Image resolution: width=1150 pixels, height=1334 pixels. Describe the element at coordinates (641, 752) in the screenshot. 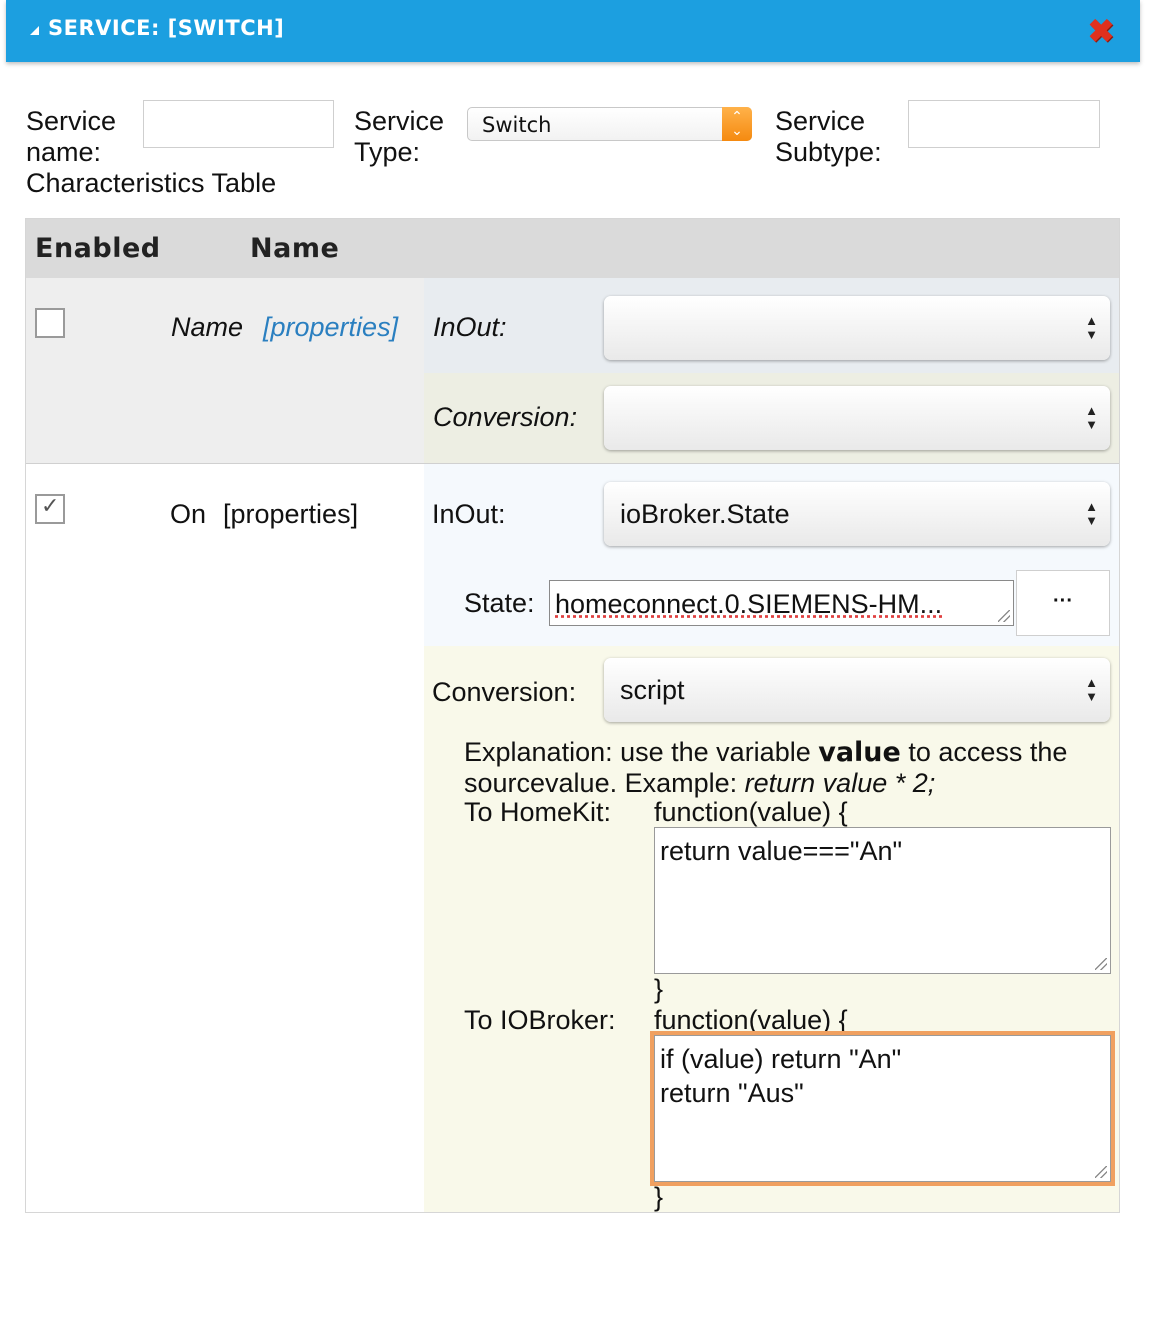

I see `explanation-prefix: Explanation: use the variable` at that location.